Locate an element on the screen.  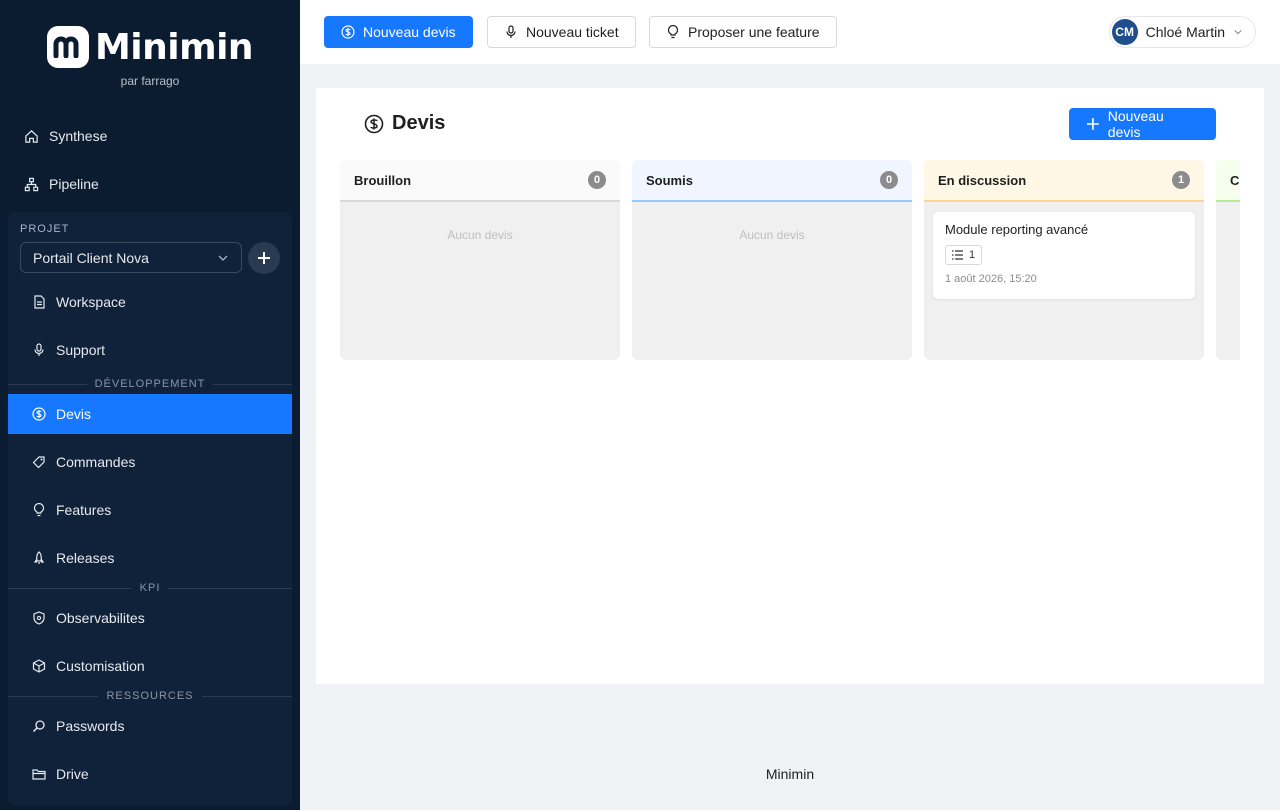
sidebar-item-label: Commandes is located at coordinates (96, 462).